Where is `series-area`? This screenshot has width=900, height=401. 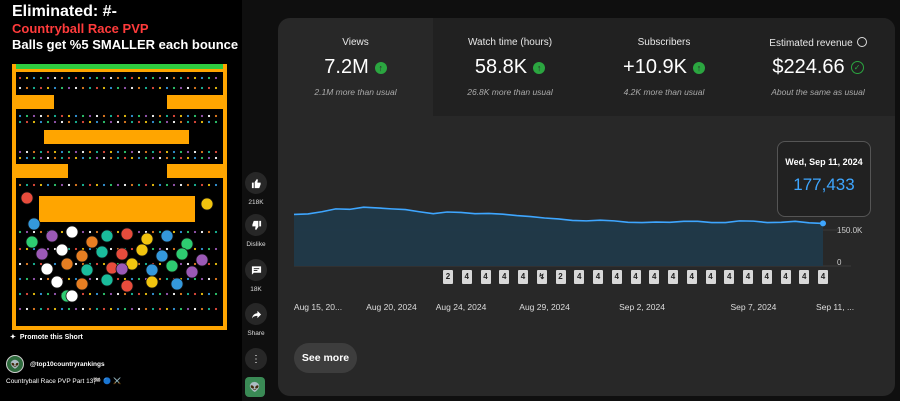
series-area is located at coordinates (558, 236).